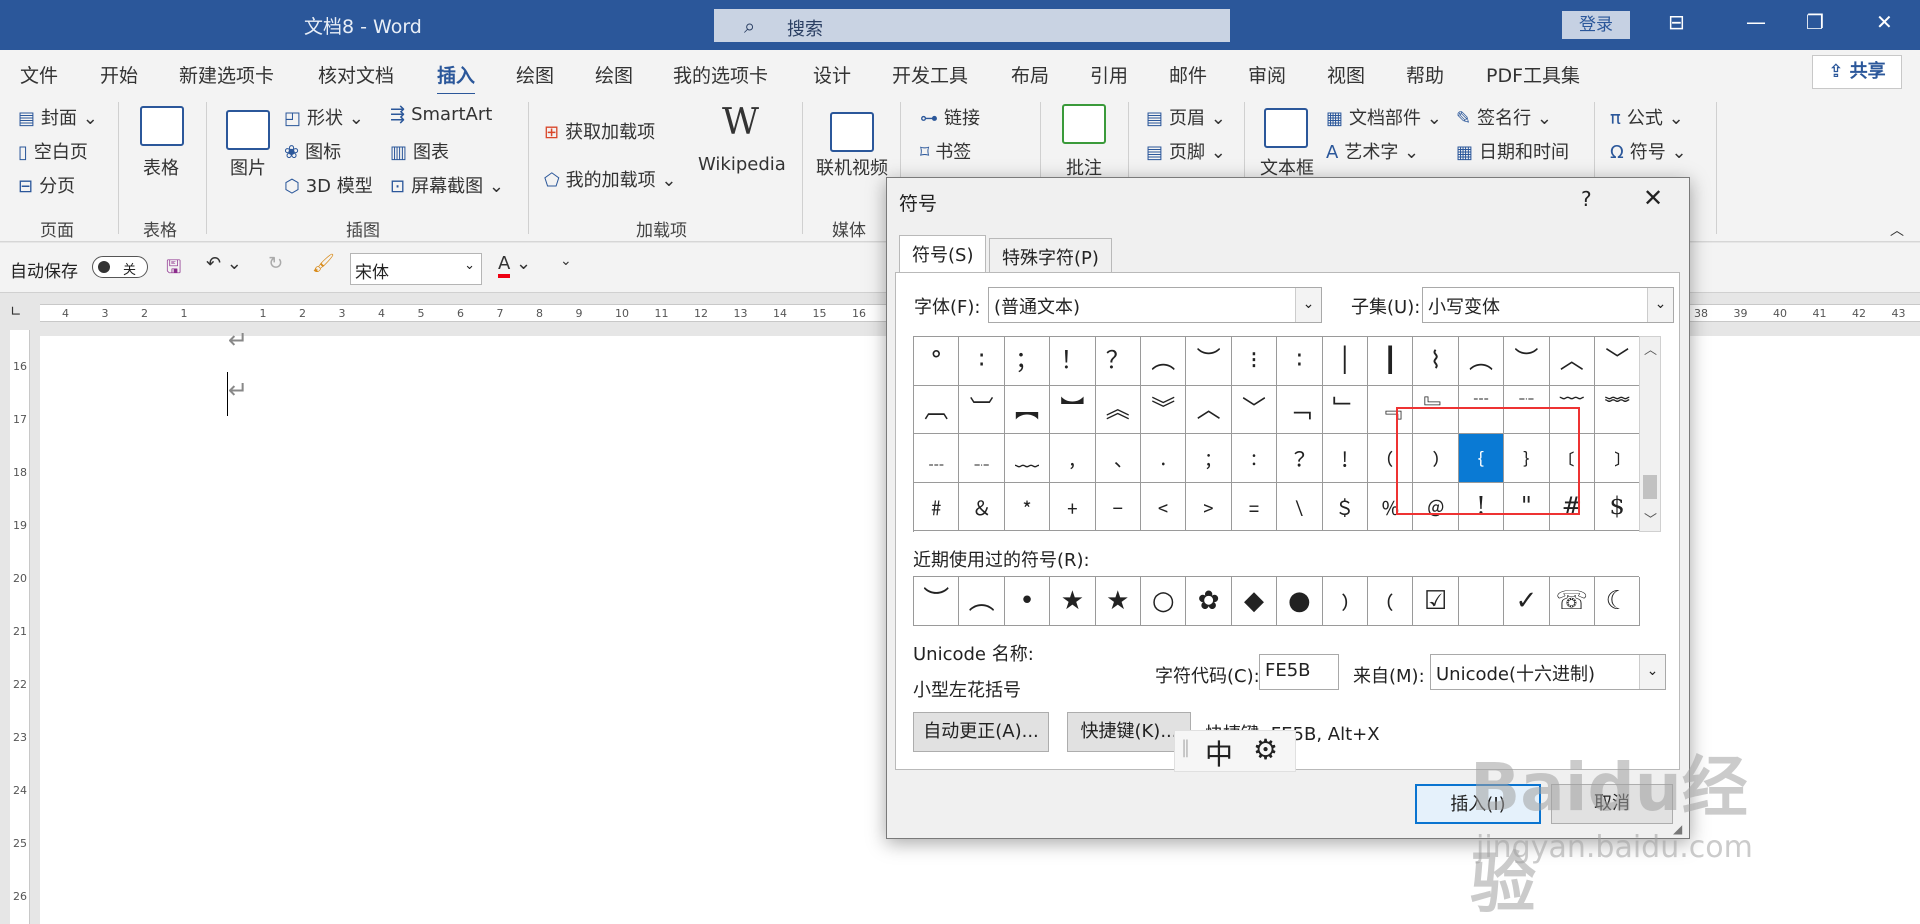  I want to click on recent-symbol-cell: ●, so click(1300, 601).